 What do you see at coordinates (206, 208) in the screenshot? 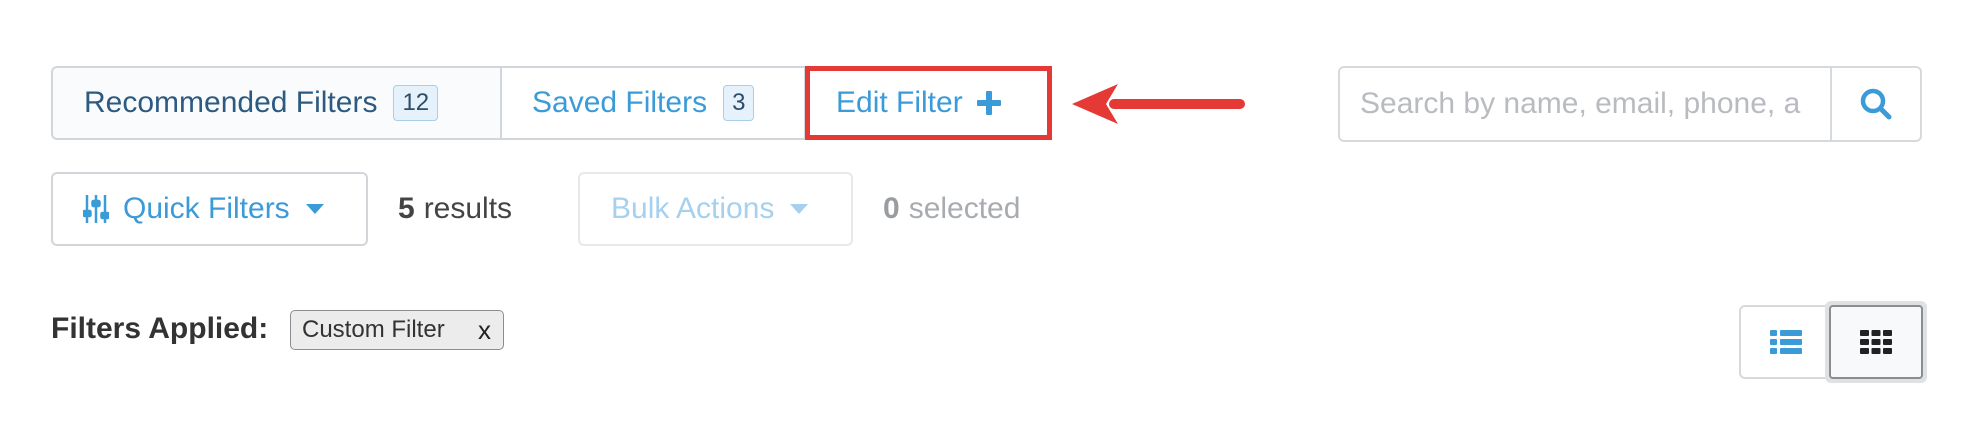
I see `quick-filters-label: Quick Filters` at bounding box center [206, 208].